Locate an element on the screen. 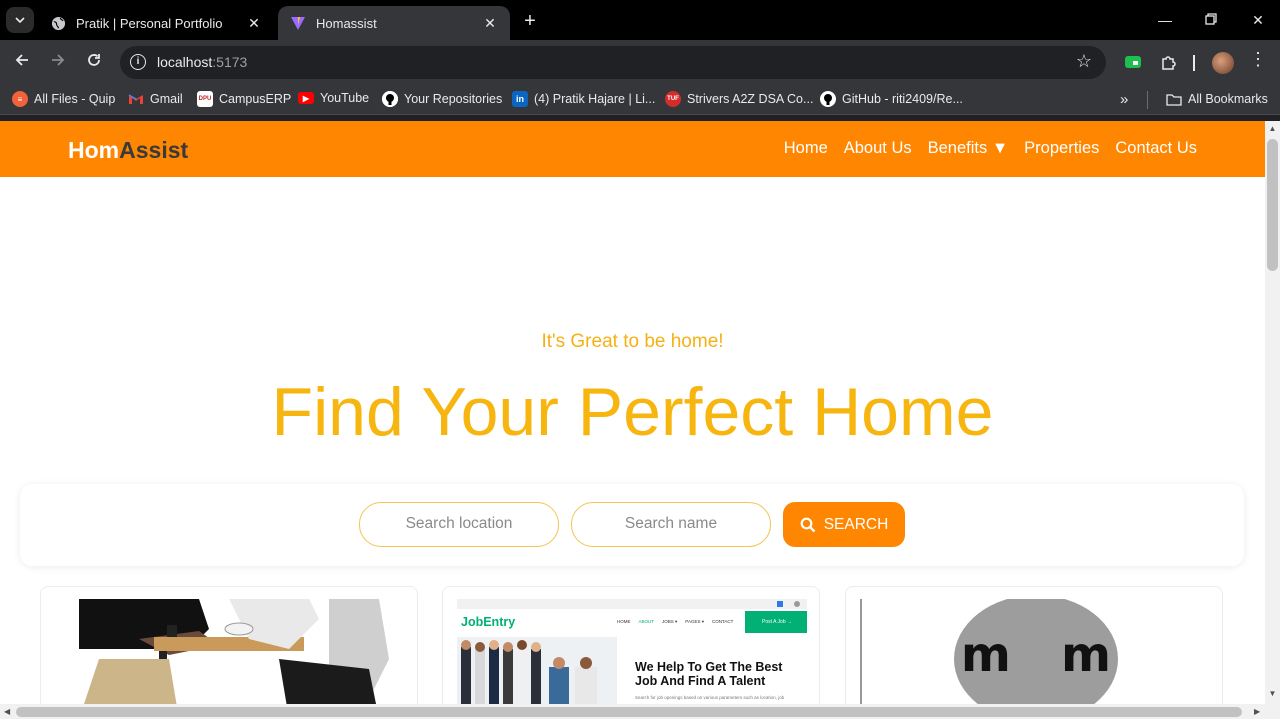 Image resolution: width=1280 pixels, height=719 pixels. bookmark-campuserp: DPU CampusERP is located at coordinates (244, 99).